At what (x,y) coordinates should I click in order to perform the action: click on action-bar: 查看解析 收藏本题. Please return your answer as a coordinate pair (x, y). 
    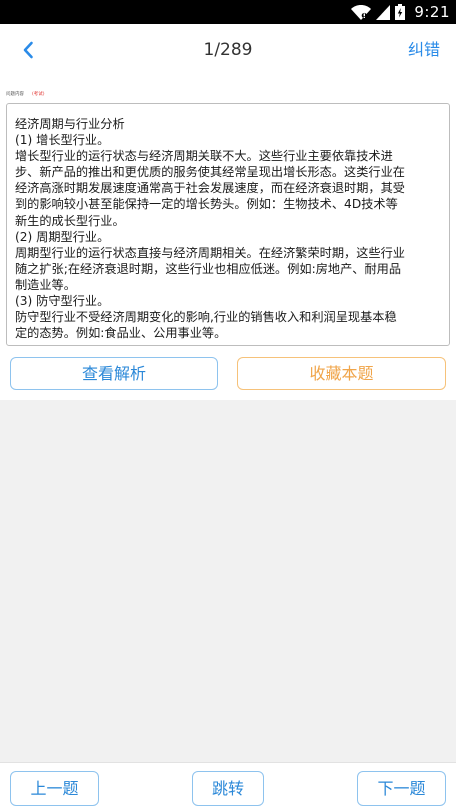
    Looking at the image, I should click on (228, 373).